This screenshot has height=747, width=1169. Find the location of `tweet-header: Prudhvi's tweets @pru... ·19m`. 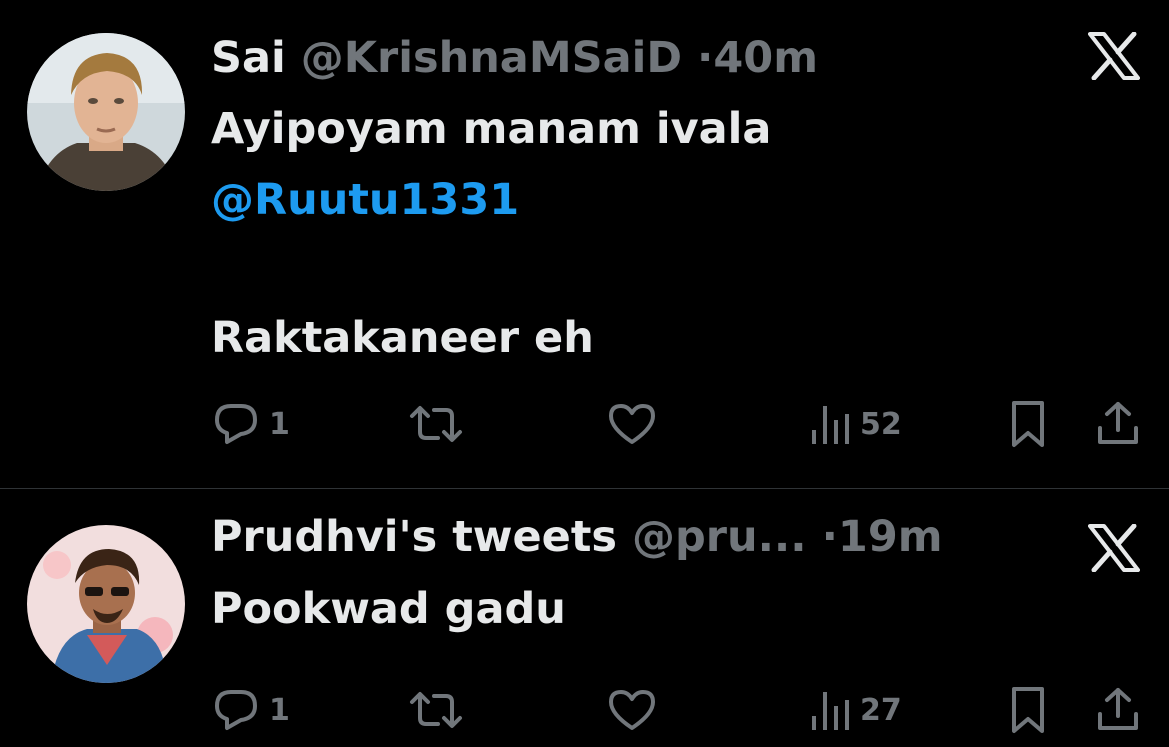

tweet-header: Prudhvi's tweets @pru... ·19m is located at coordinates (577, 537).